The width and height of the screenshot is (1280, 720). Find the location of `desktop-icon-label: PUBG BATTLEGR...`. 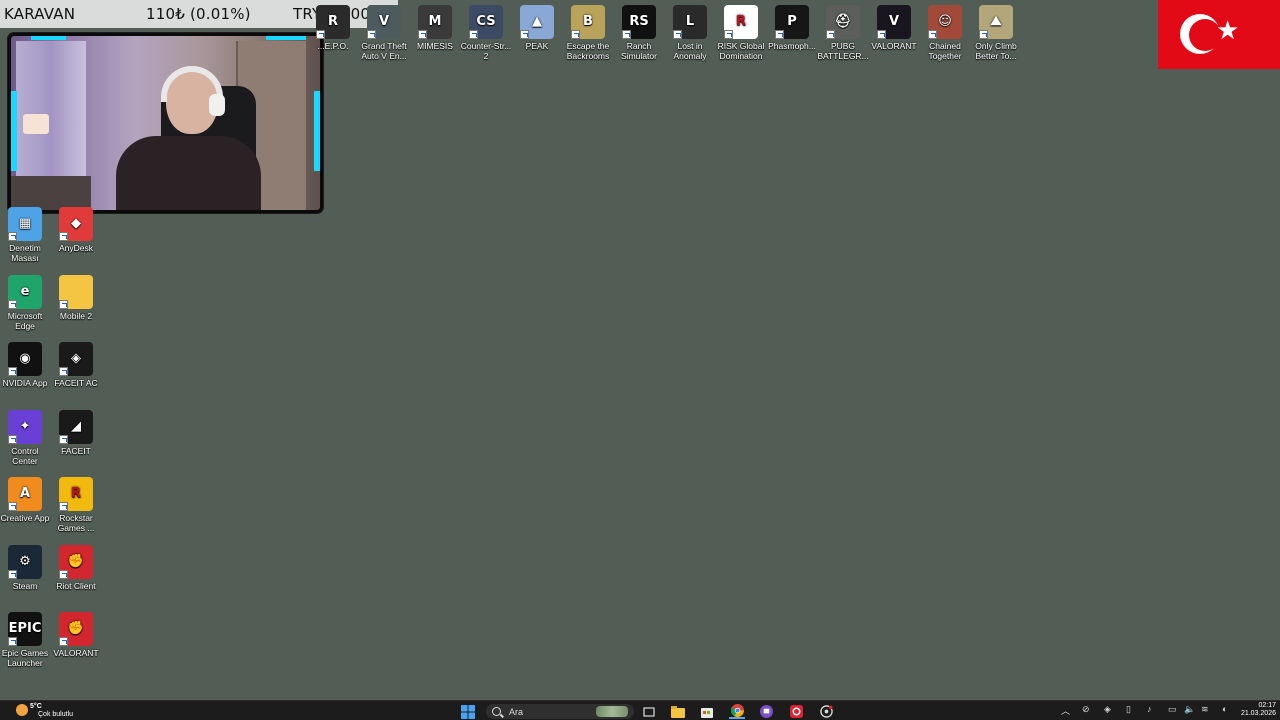

desktop-icon-label: PUBG BATTLEGR... is located at coordinates (843, 51).